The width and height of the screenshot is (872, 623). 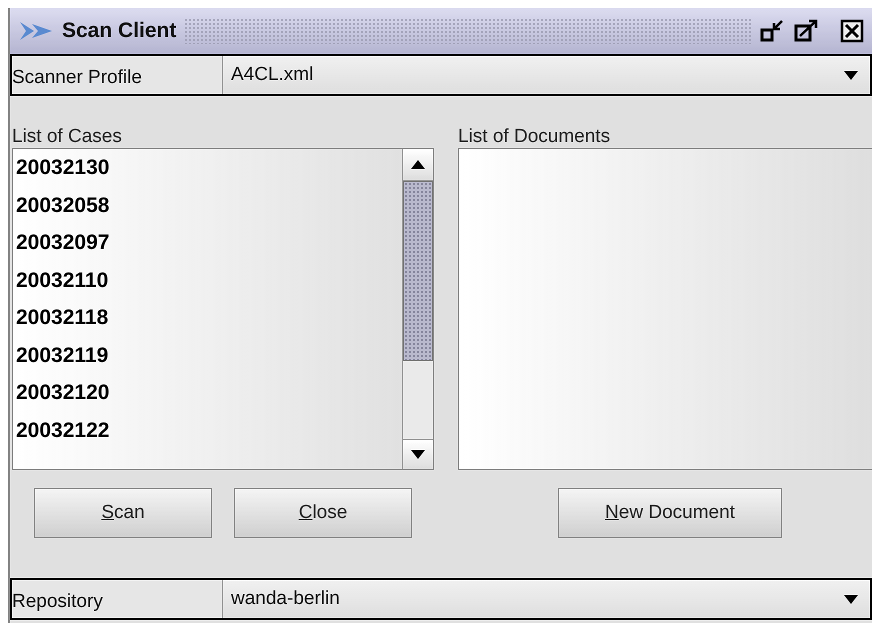 I want to click on case-item: 20032058, so click(x=209, y=205).